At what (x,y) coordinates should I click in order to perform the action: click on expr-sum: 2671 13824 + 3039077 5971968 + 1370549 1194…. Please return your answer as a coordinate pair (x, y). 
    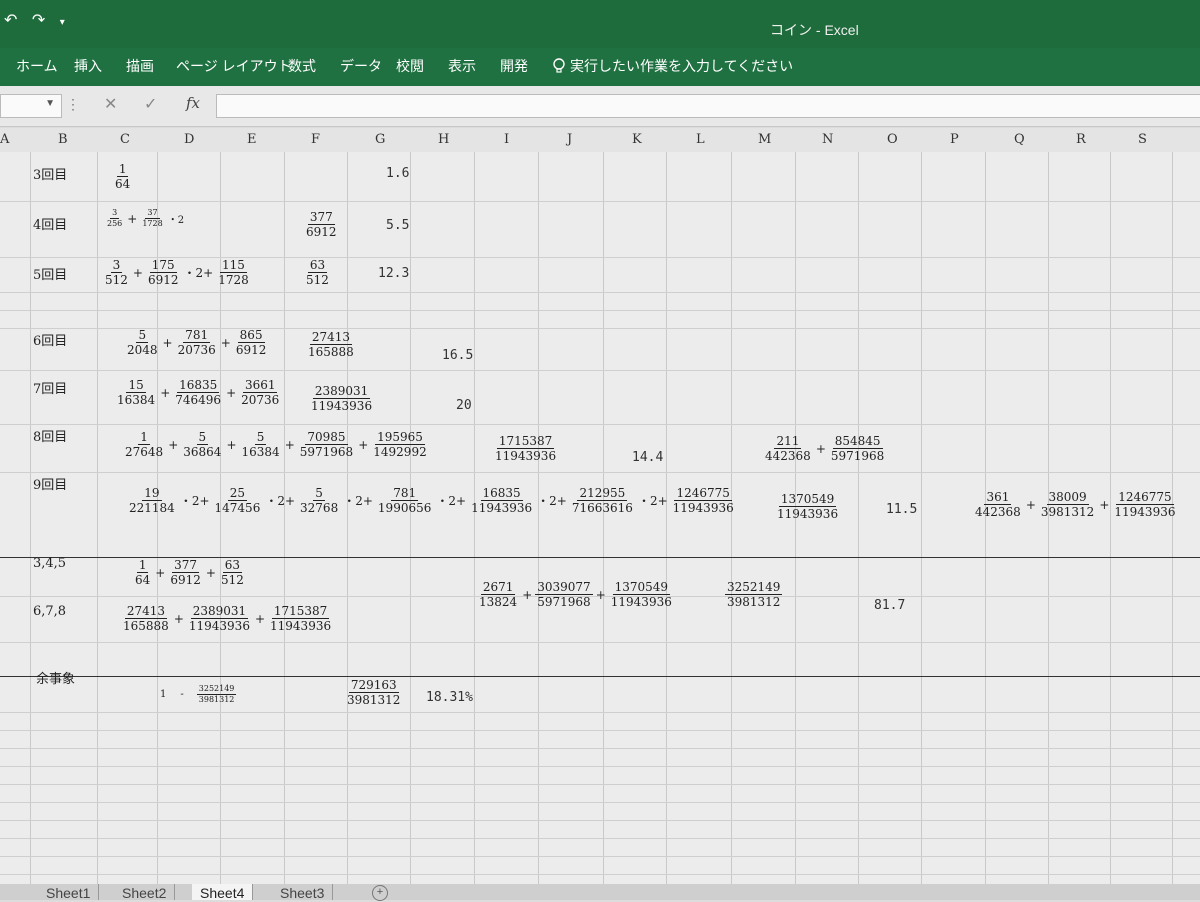
    Looking at the image, I should click on (575, 594).